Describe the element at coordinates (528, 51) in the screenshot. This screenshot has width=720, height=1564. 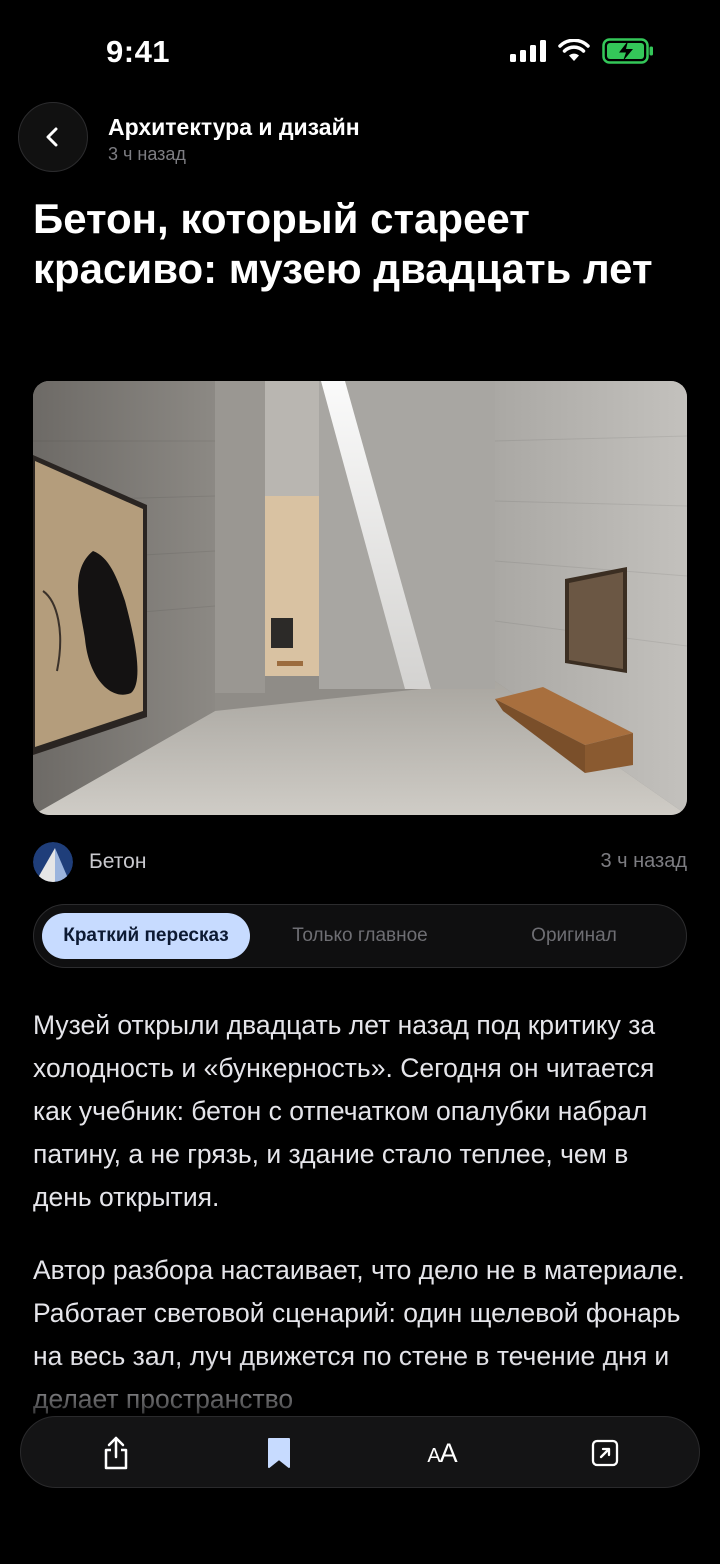
I see `signal-icon` at that location.